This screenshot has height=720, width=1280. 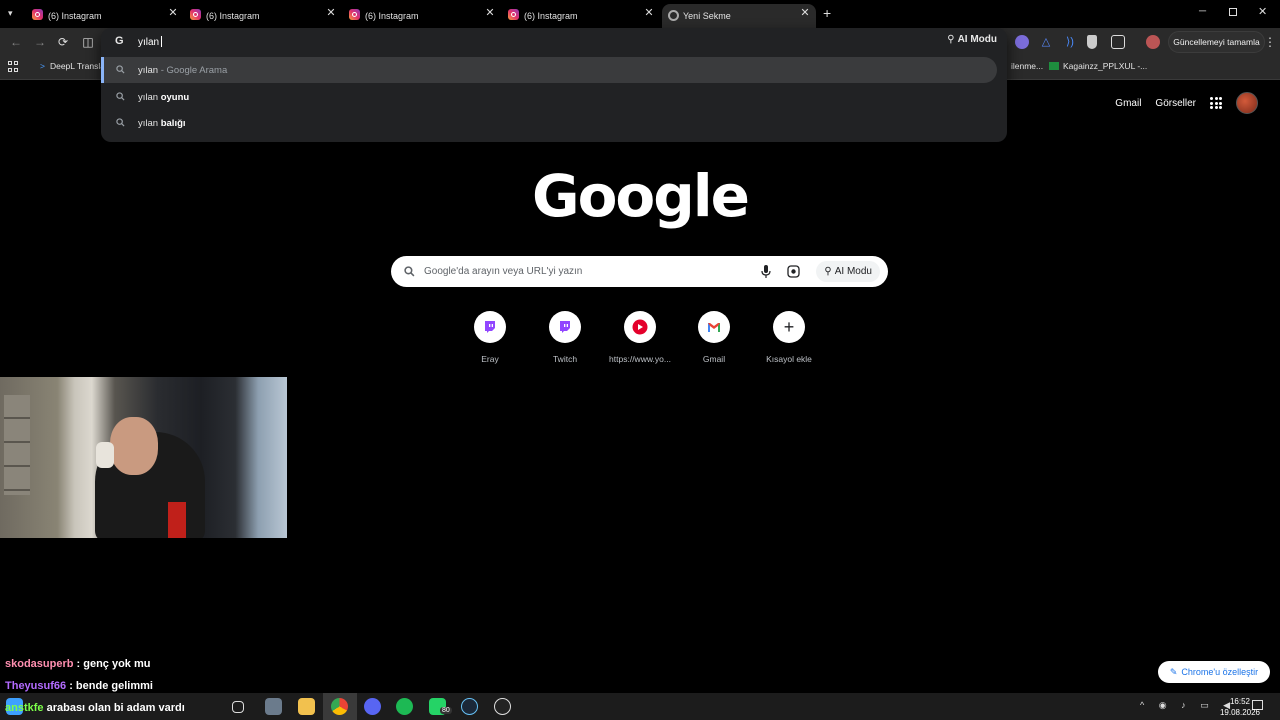 What do you see at coordinates (853, 271) in the screenshot?
I see `ai-mode-label: AI Modu` at bounding box center [853, 271].